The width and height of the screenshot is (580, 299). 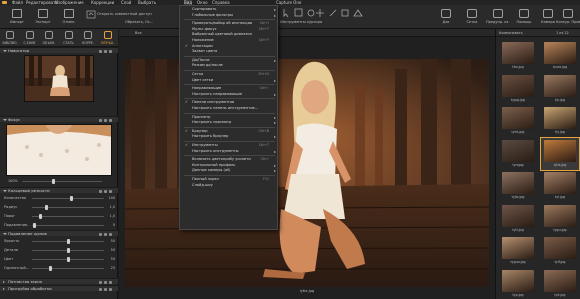 What do you see at coordinates (229, 52) in the screenshot?
I see `view-menu-item: Захват цвета` at bounding box center [229, 52].